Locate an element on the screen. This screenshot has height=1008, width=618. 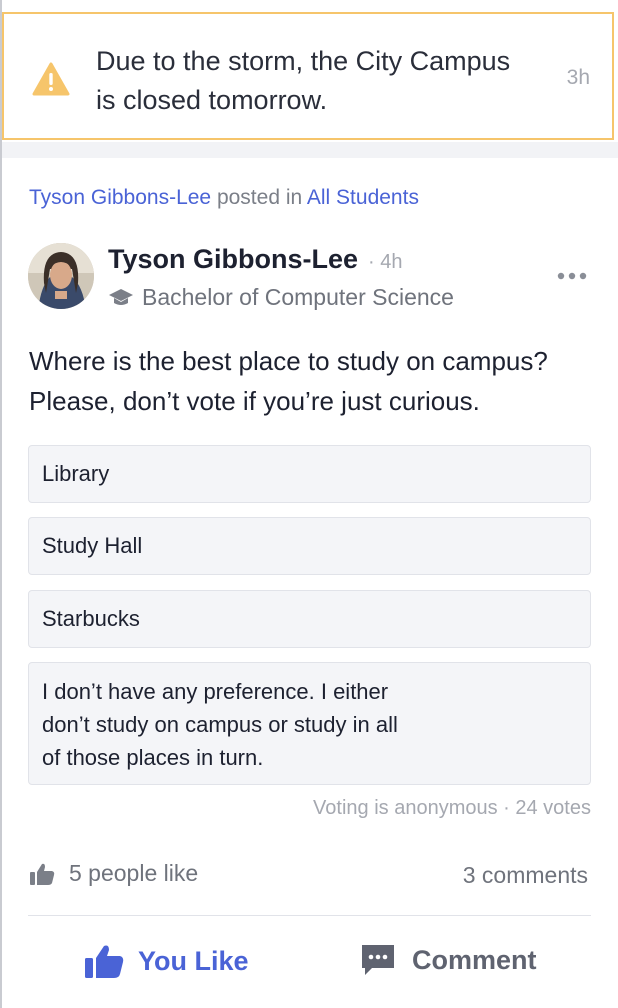
poll-option-library: Library is located at coordinates (309, 474).